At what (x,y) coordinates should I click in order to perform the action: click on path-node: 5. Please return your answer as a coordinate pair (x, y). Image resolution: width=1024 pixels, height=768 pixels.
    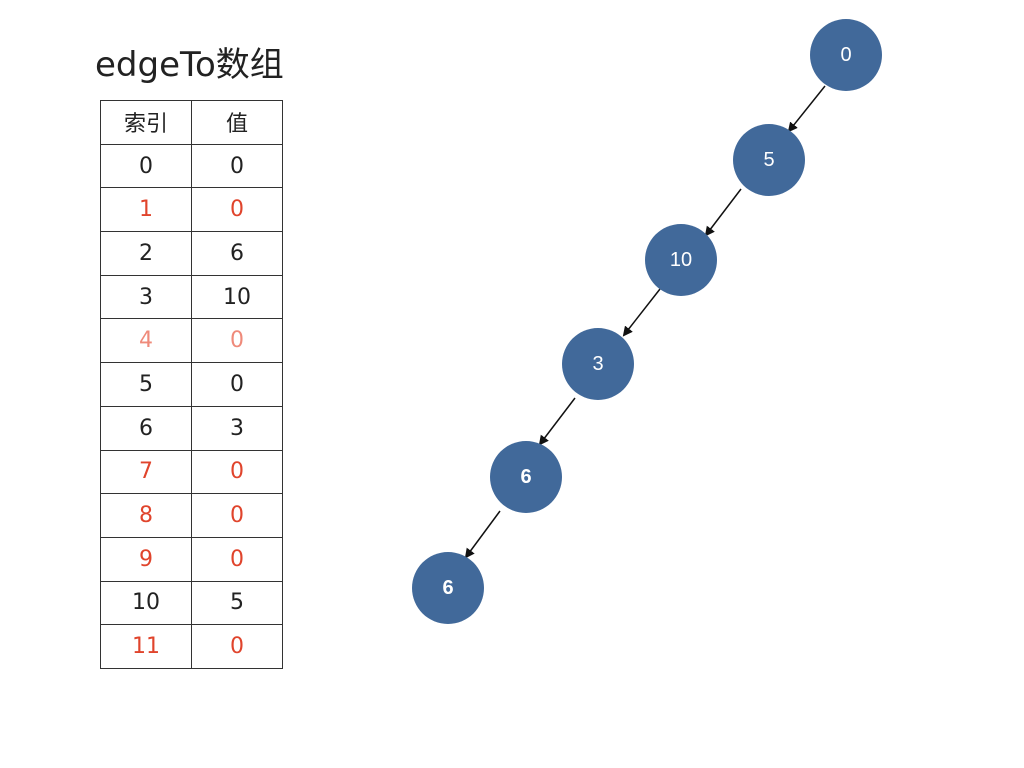
    Looking at the image, I should click on (769, 160).